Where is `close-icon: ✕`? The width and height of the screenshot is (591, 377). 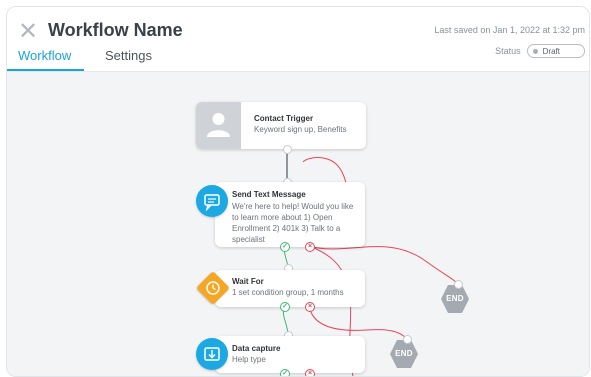
close-icon: ✕ is located at coordinates (28, 32).